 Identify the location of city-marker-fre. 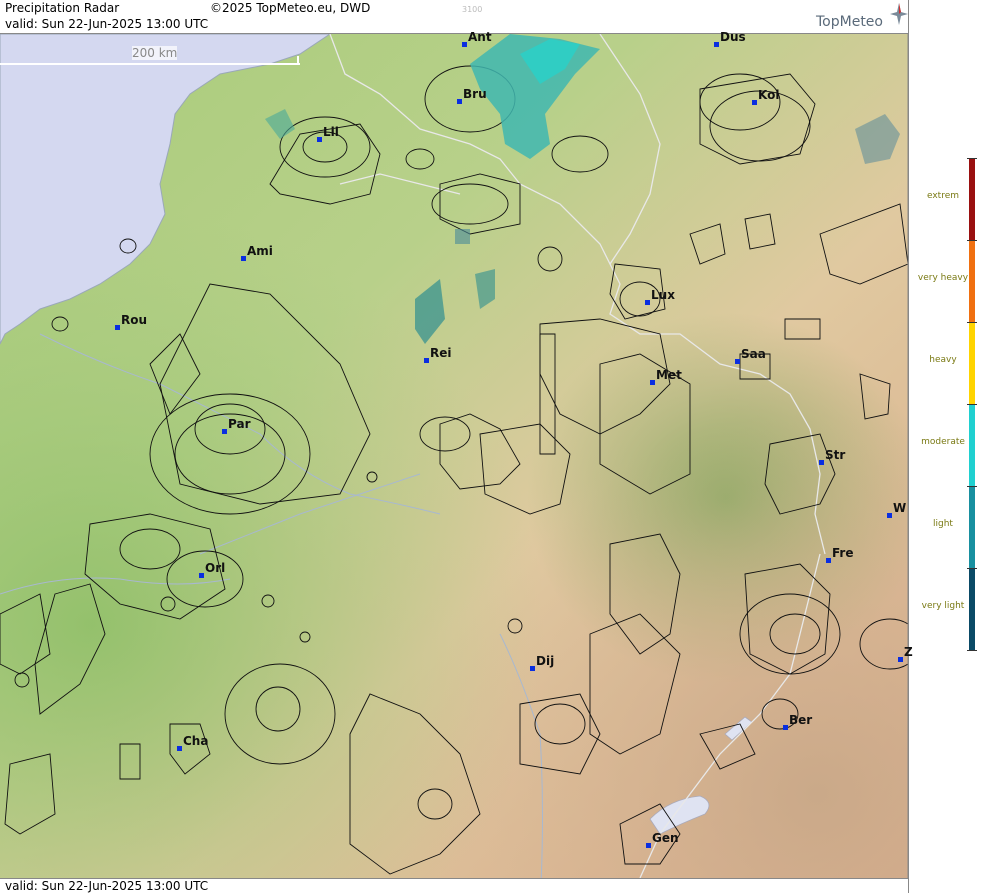
(828, 560).